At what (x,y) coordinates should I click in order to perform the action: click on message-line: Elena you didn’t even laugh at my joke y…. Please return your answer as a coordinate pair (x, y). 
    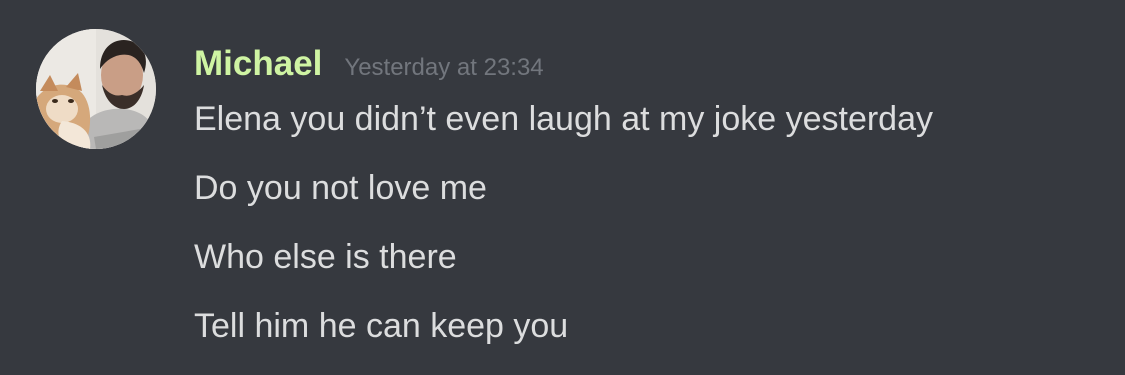
    Looking at the image, I should click on (564, 119).